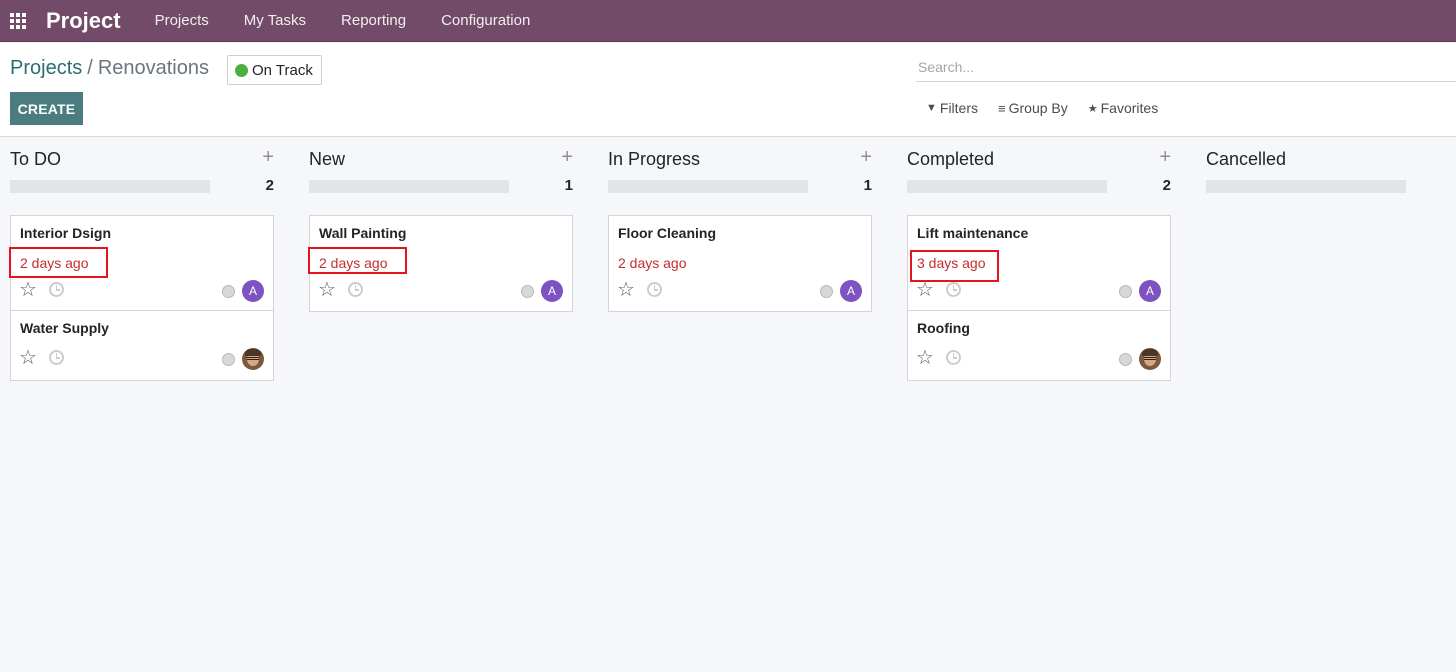 The image size is (1456, 672). I want to click on kanban-card: Roofing ☆, so click(1039, 345).